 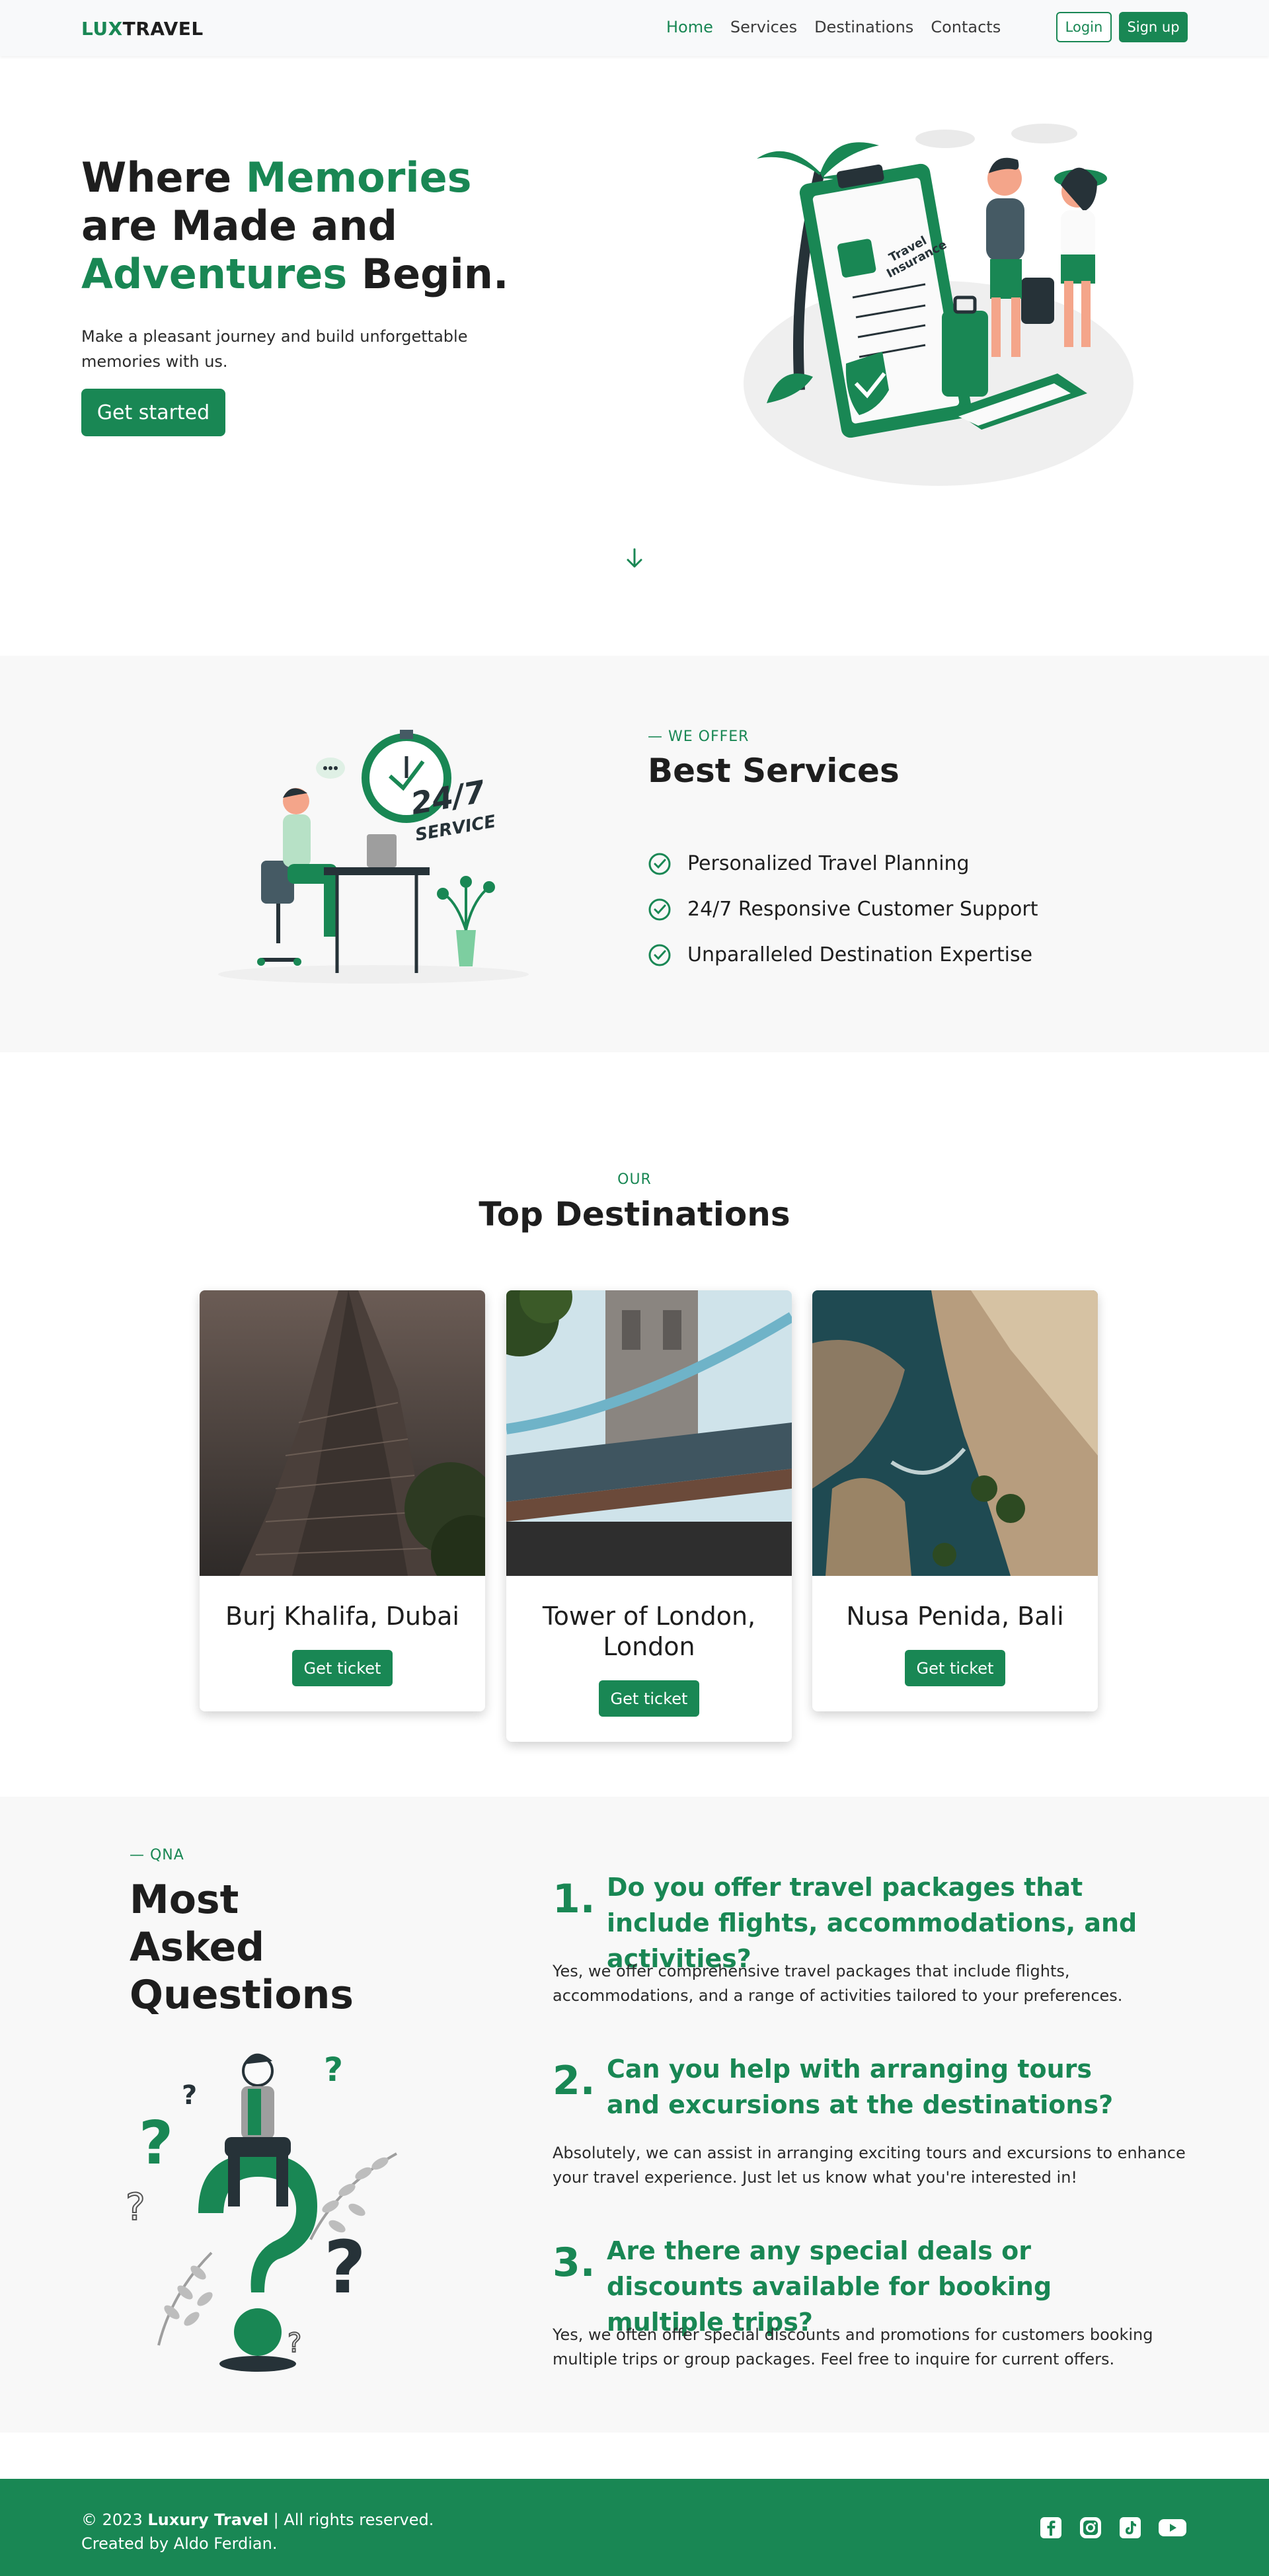 What do you see at coordinates (939, 305) in the screenshot?
I see `travel-insurance-illustration: Travel Insurance` at bounding box center [939, 305].